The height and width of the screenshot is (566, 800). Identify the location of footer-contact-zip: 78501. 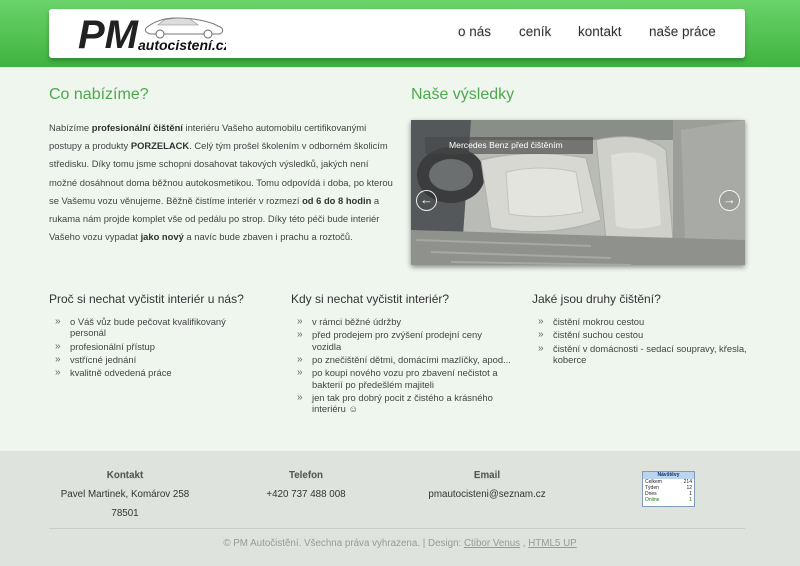
(125, 513).